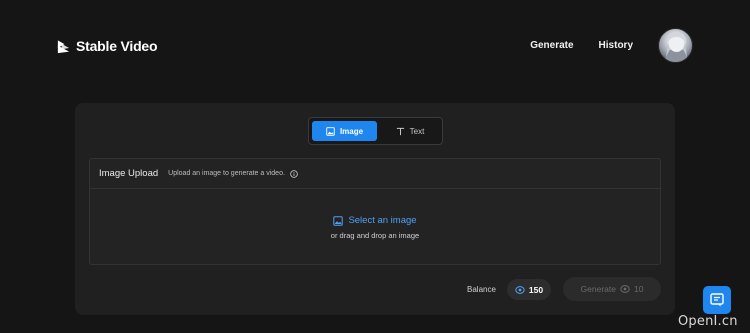 This screenshot has height=333, width=750. What do you see at coordinates (708, 321) in the screenshot?
I see `watermark-text: OpenI.cn` at bounding box center [708, 321].